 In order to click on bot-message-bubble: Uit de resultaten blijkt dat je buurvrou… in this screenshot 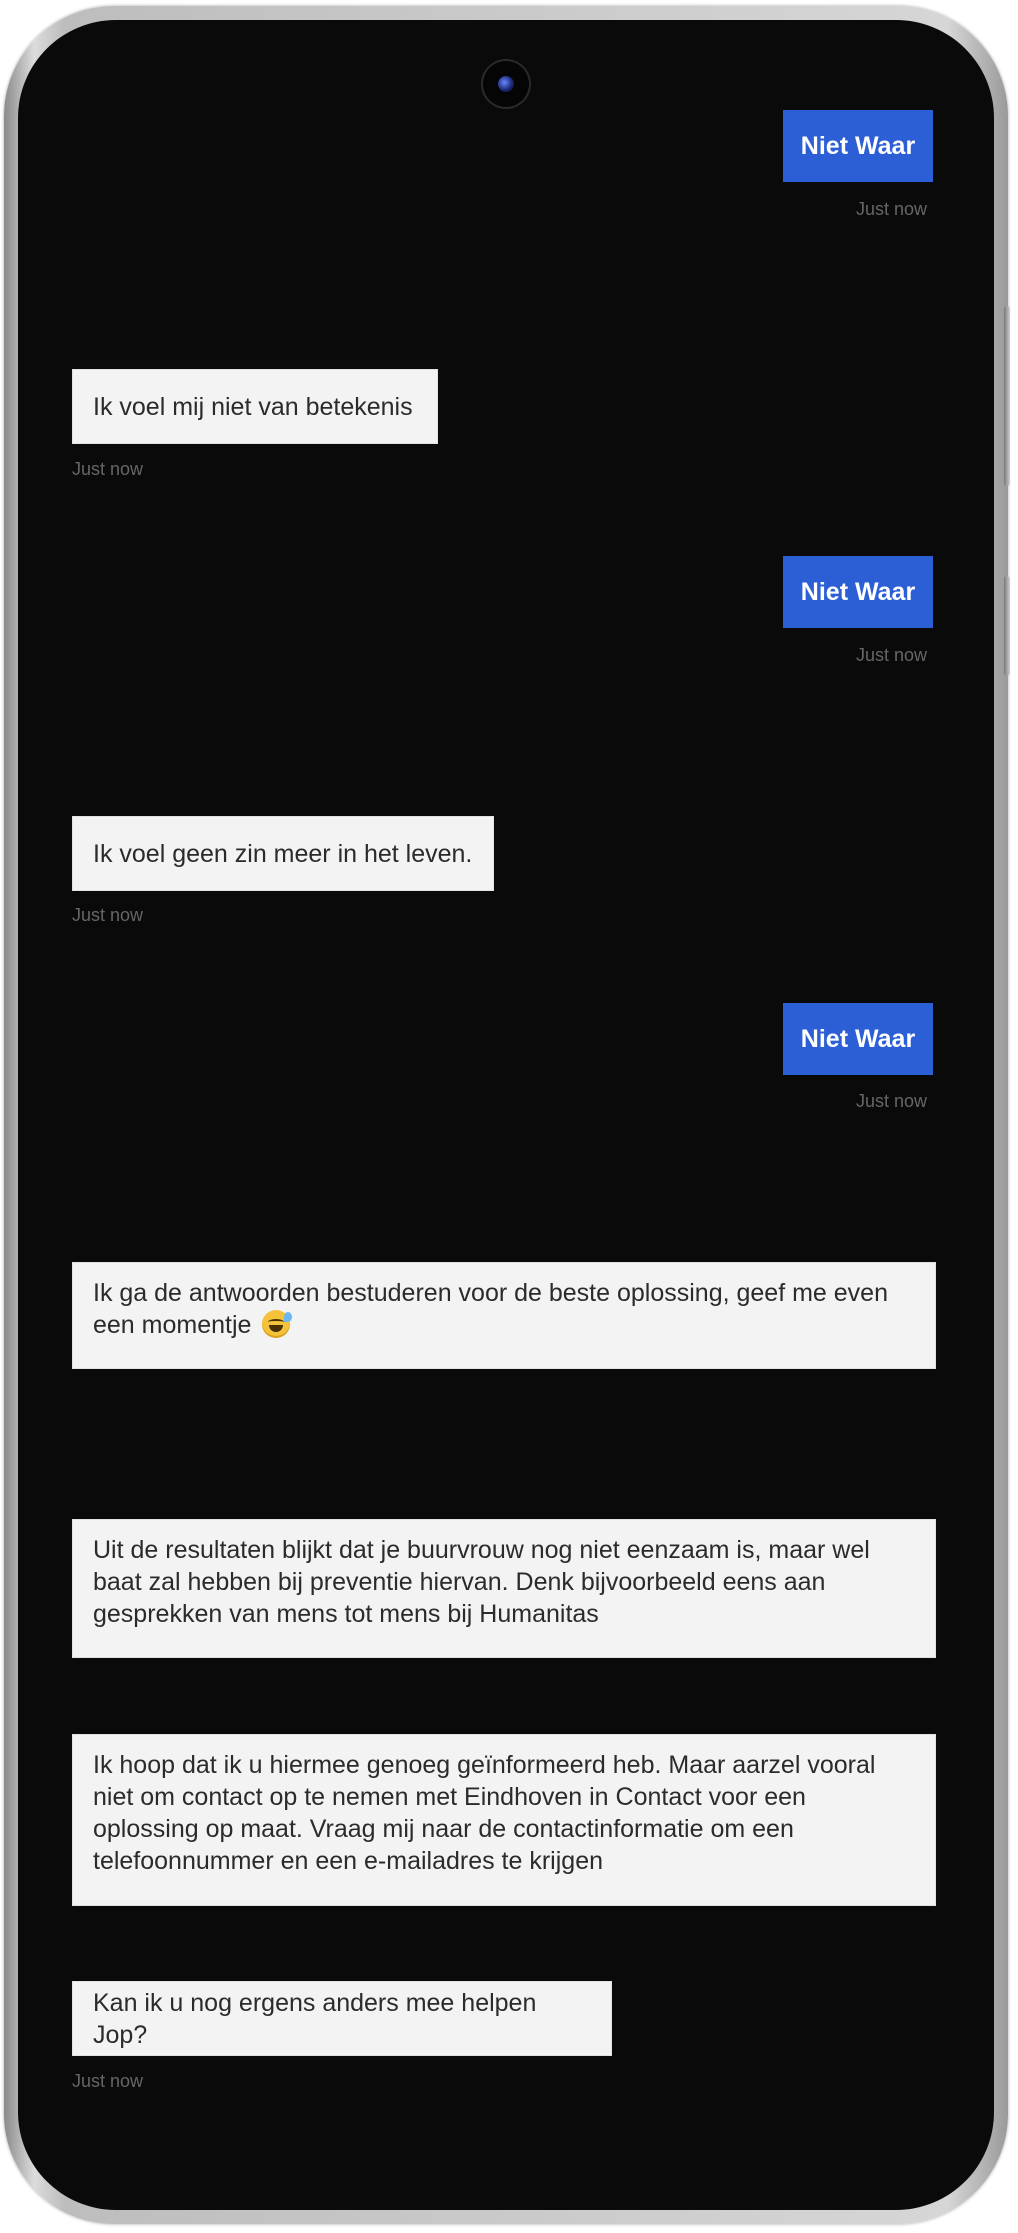, I will do `click(504, 1588)`.